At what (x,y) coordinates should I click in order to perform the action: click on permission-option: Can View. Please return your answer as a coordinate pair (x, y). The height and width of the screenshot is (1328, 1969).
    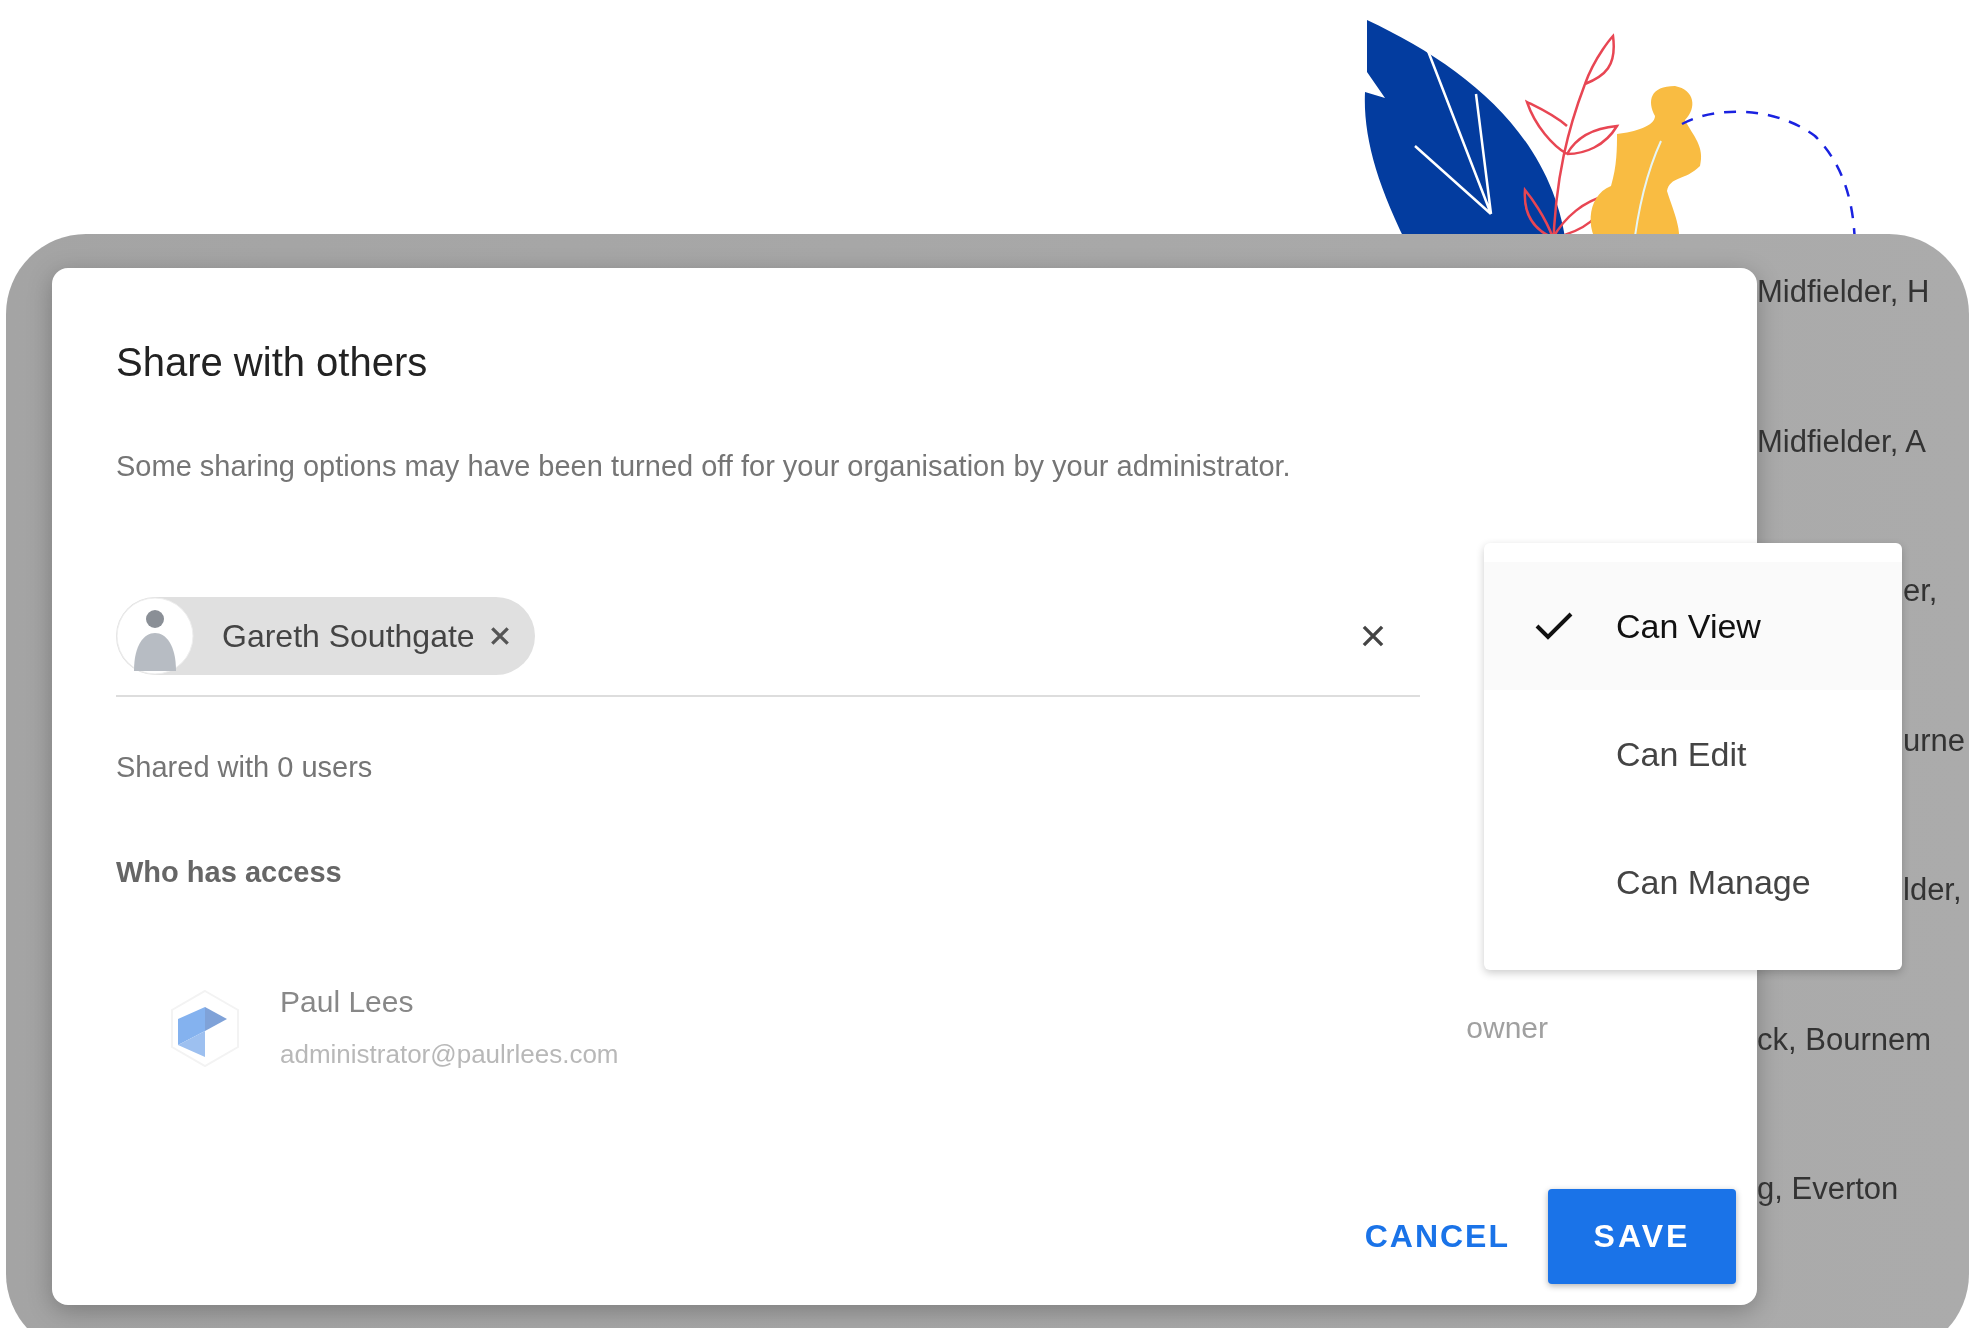
    Looking at the image, I should click on (1693, 626).